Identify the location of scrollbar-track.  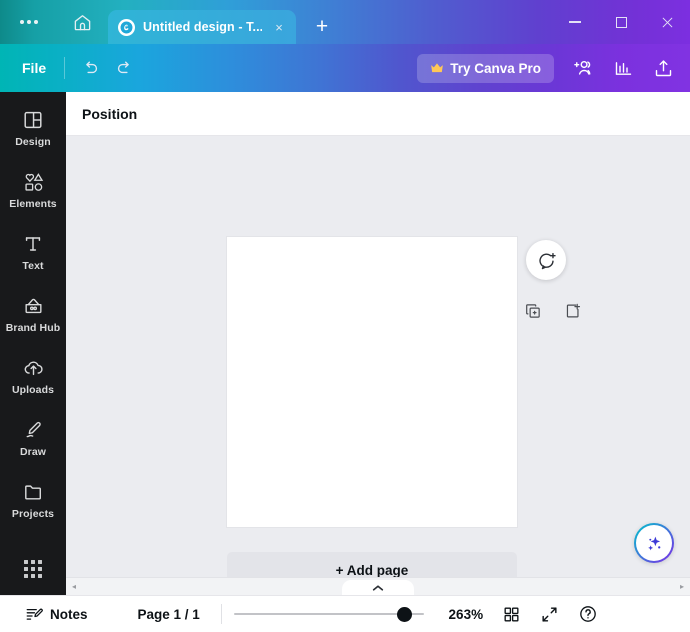
(378, 586).